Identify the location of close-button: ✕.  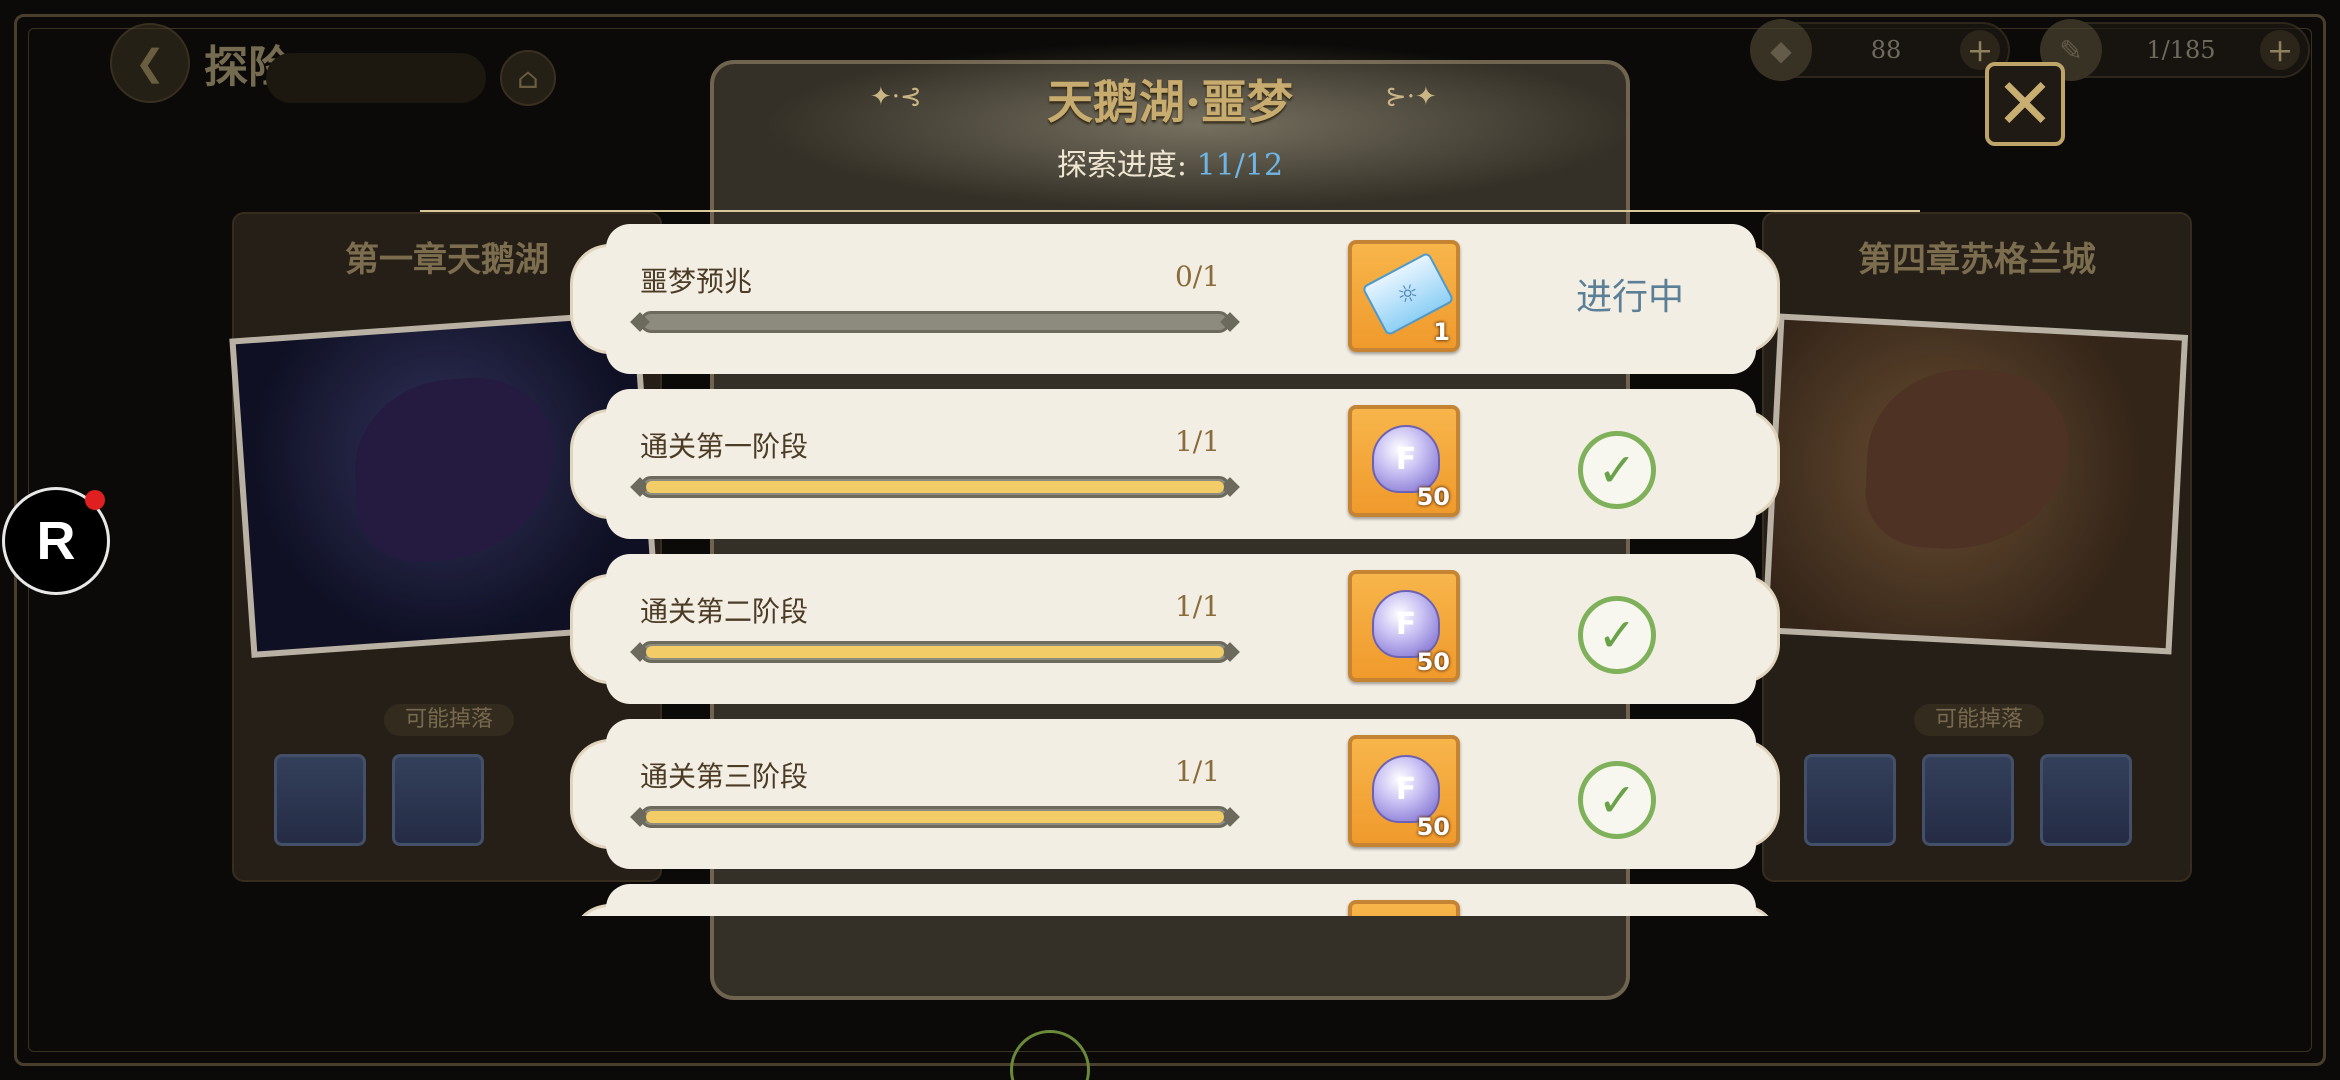
(2025, 104).